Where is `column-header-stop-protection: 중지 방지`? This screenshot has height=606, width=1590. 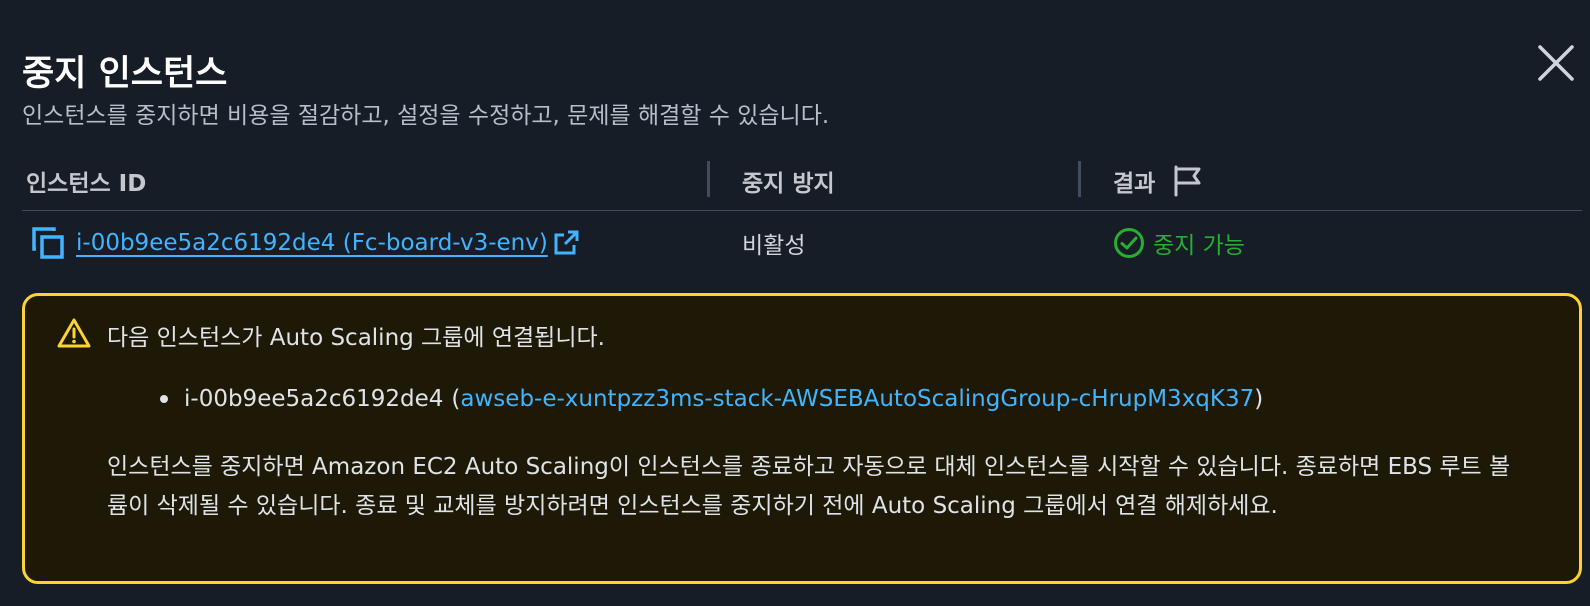 column-header-stop-protection: 중지 방지 is located at coordinates (788, 181).